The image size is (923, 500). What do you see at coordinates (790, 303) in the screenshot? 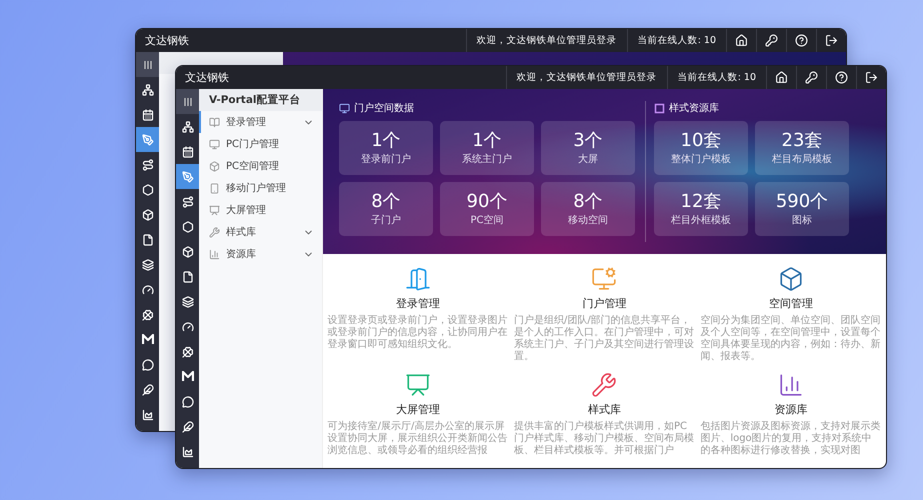
I see `feature-title: 空间管理` at bounding box center [790, 303].